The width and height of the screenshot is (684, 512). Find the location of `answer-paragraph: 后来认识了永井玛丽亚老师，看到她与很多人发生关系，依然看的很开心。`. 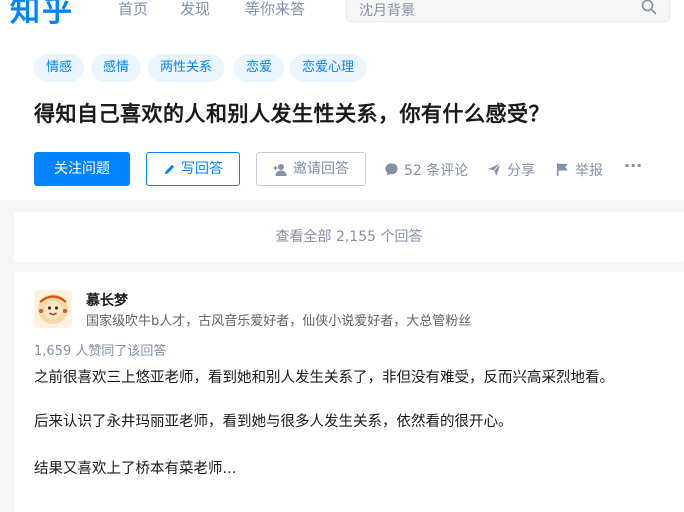

answer-paragraph: 后来认识了永井玛丽亚老师，看到她与很多人发生关系，依然看的很开心。 is located at coordinates (273, 422).